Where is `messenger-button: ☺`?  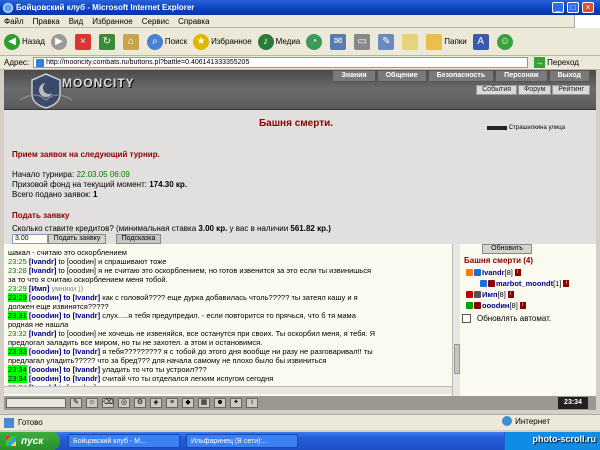
messenger-button: ☺ is located at coordinates (505, 41).